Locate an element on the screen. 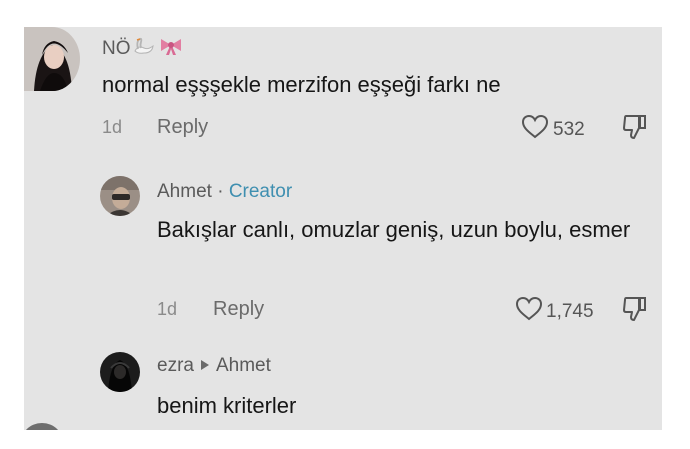  like-count: 532 is located at coordinates (569, 129).